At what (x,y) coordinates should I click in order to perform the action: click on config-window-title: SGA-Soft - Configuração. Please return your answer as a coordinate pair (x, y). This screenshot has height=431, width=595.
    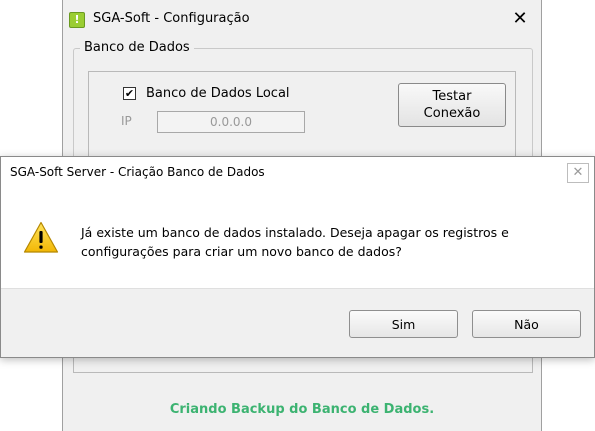
    Looking at the image, I should click on (171, 18).